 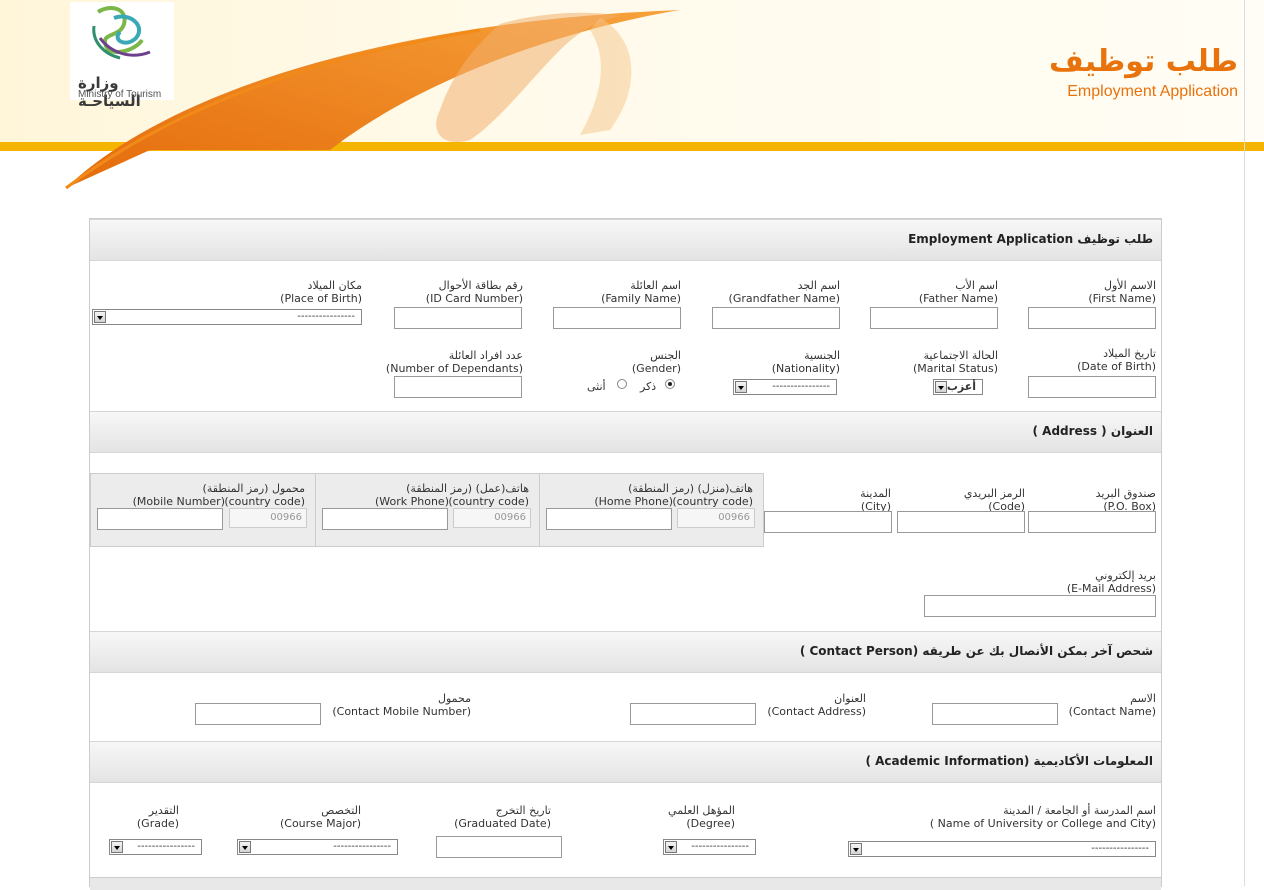 What do you see at coordinates (253, 488) in the screenshot?
I see `mobile-phone-label: (رمز المنطقة) محمول` at bounding box center [253, 488].